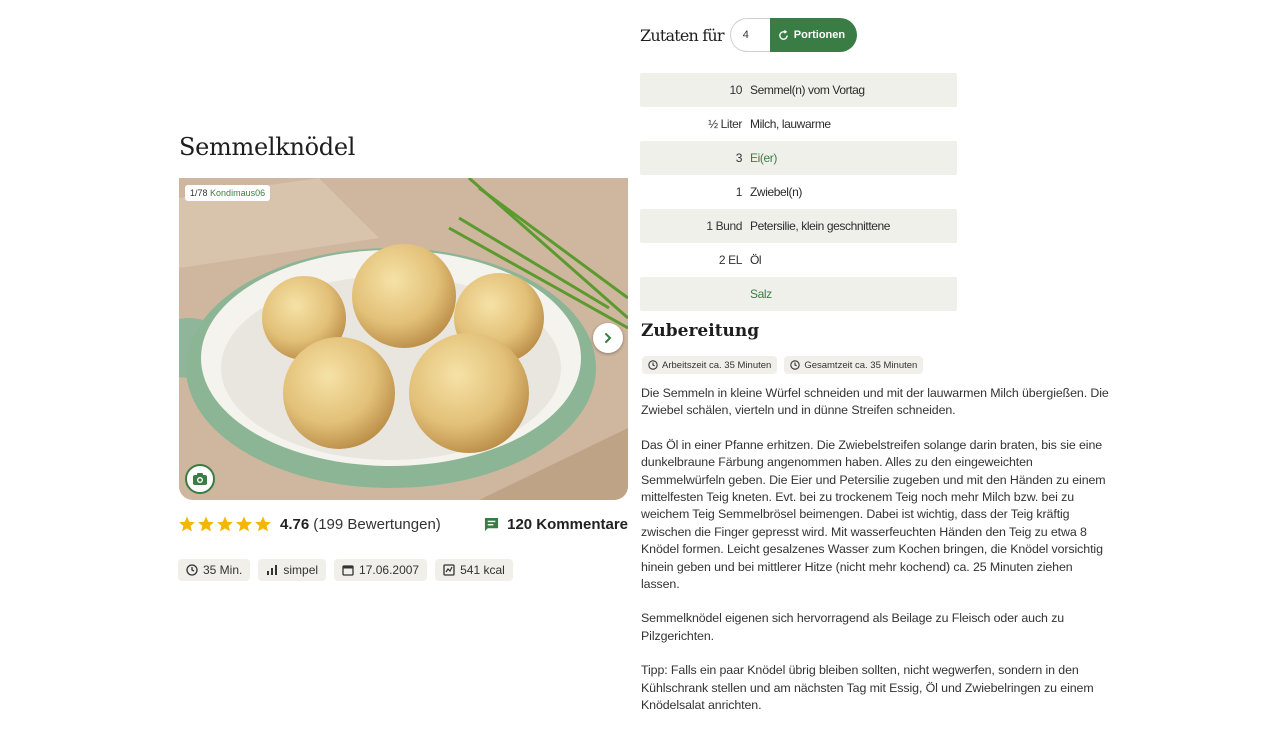 Image resolution: width=1280 pixels, height=732 pixels. What do you see at coordinates (700, 331) in the screenshot?
I see `preparation-heading: Zubereitung` at bounding box center [700, 331].